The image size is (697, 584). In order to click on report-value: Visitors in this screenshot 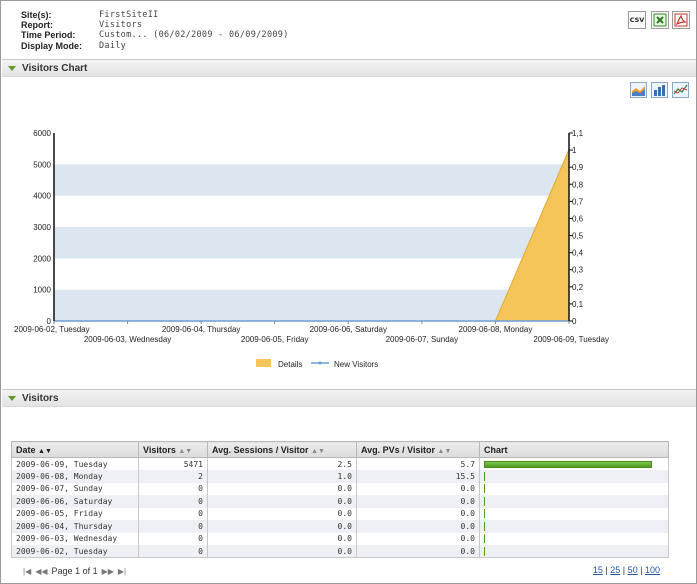, I will do `click(121, 25)`.